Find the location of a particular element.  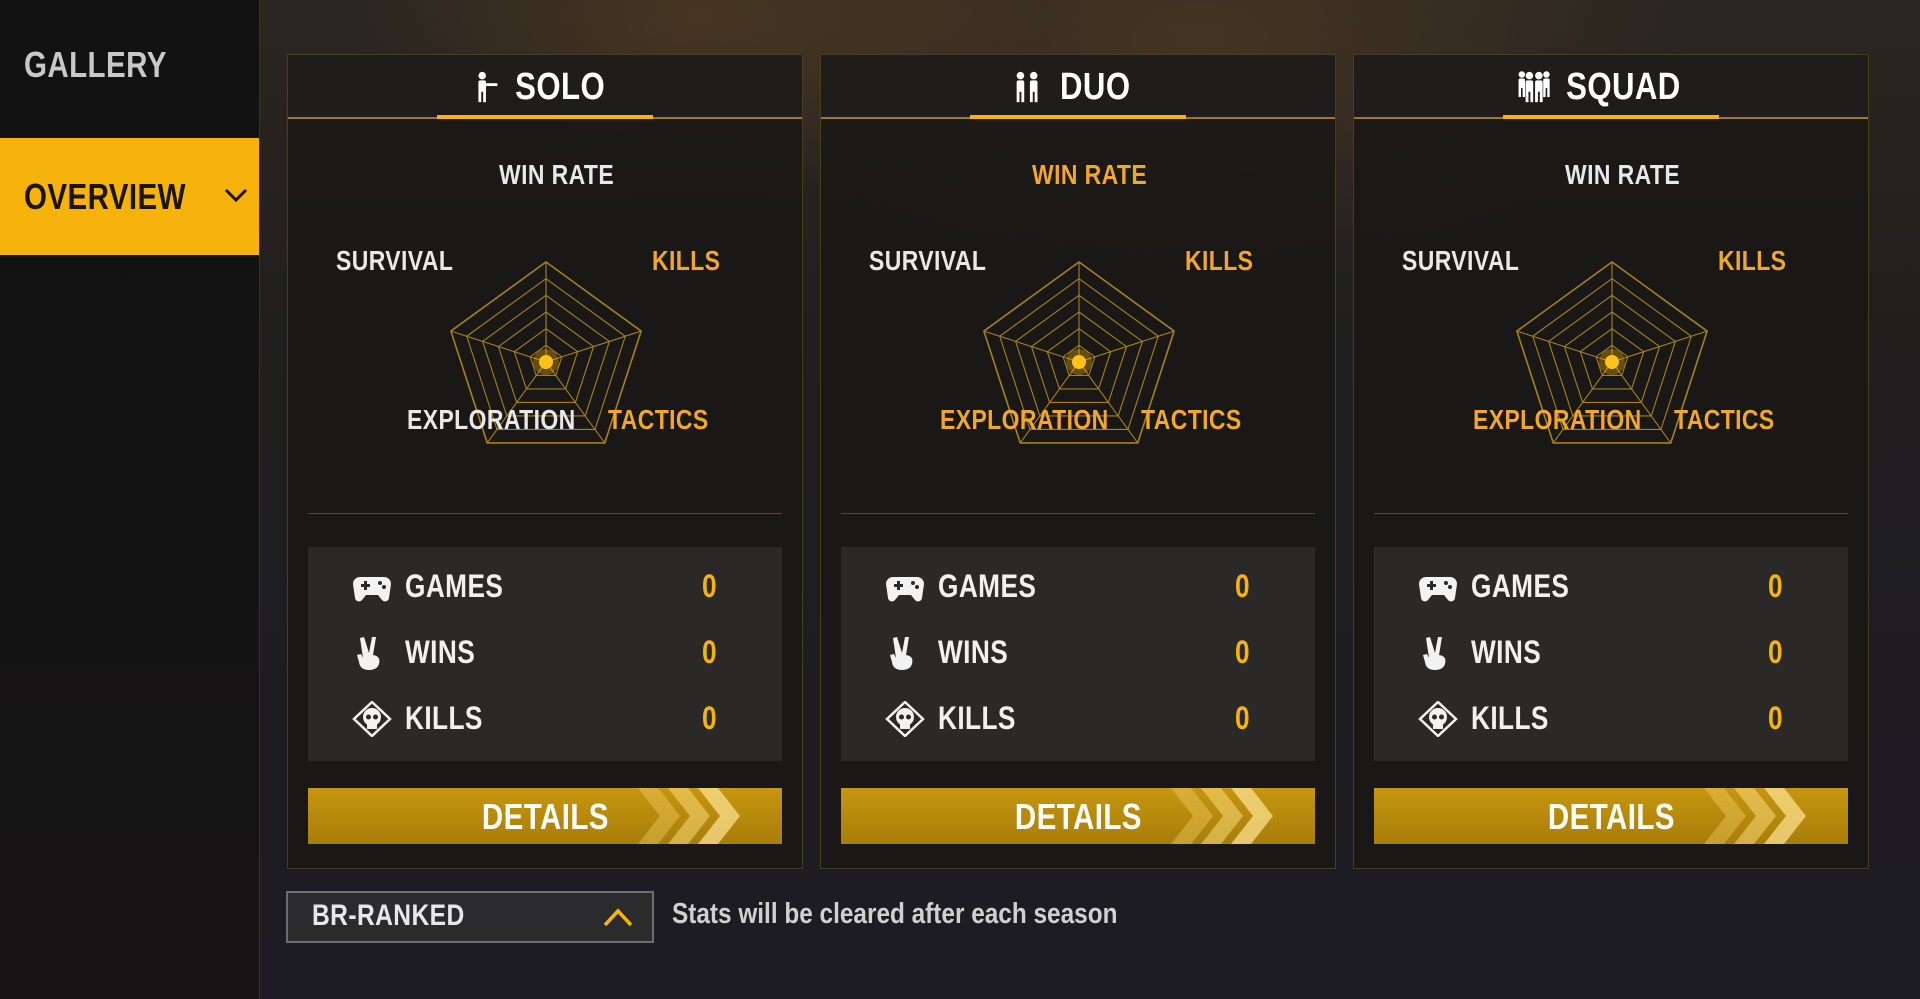

panel-tab: SOLO is located at coordinates (545, 87).